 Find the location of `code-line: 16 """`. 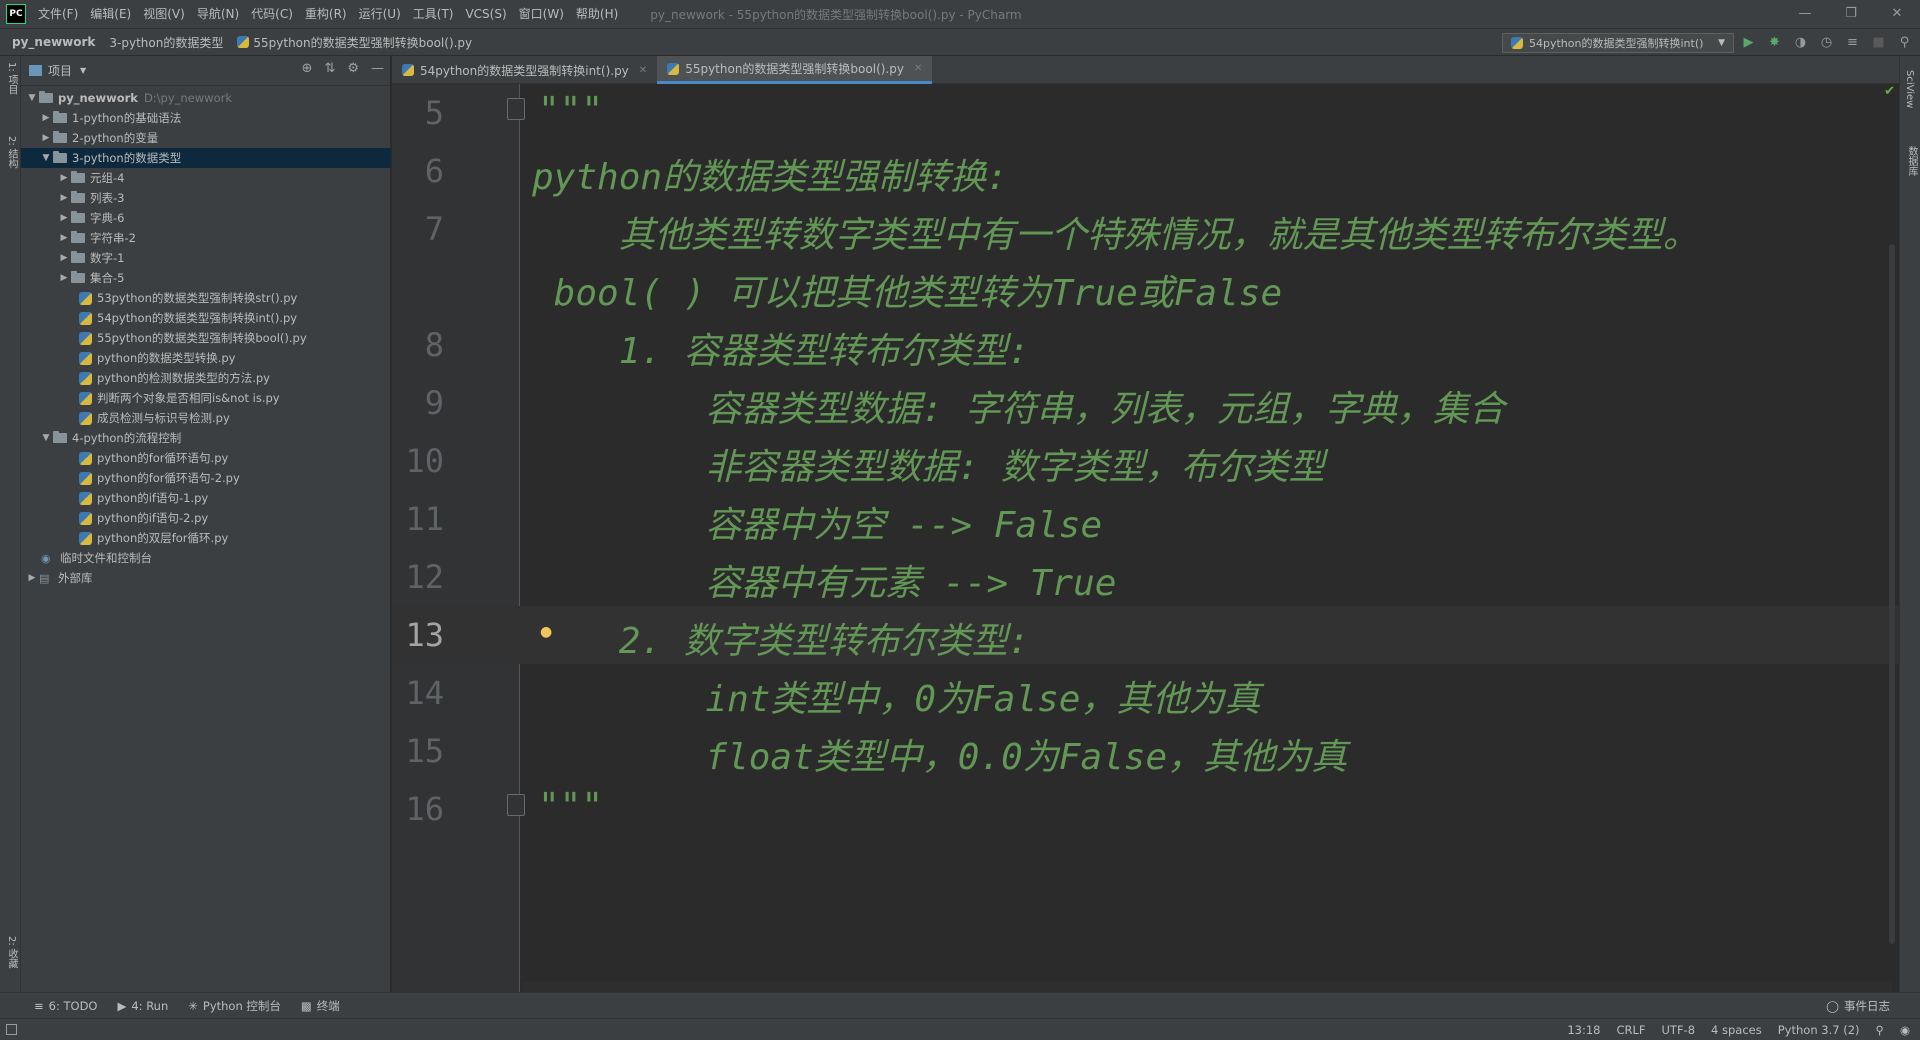

code-line: 16 """ is located at coordinates (1145, 809).